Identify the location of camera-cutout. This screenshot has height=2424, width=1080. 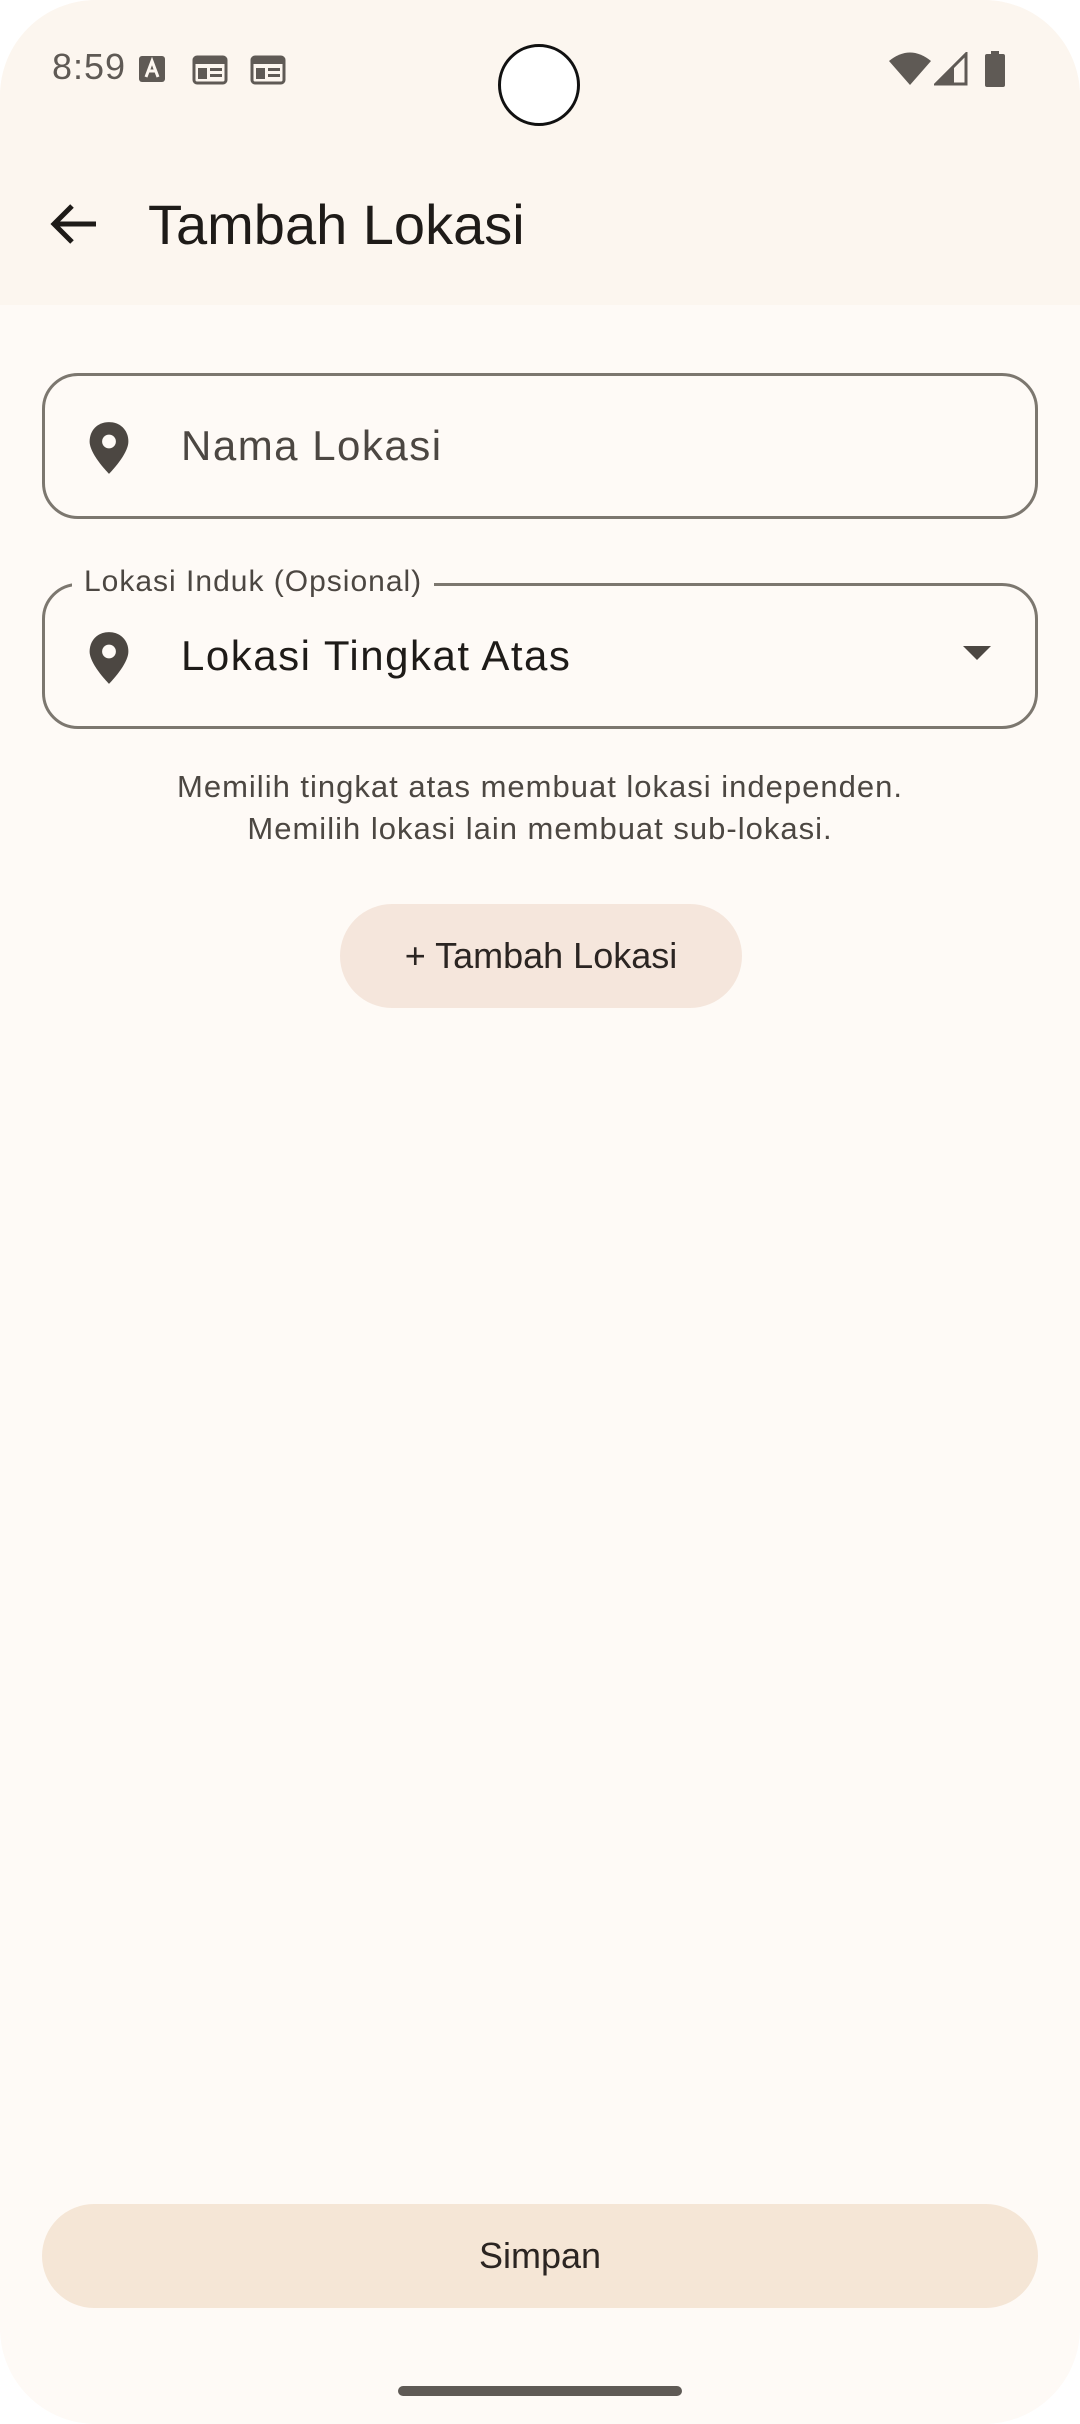
(539, 85).